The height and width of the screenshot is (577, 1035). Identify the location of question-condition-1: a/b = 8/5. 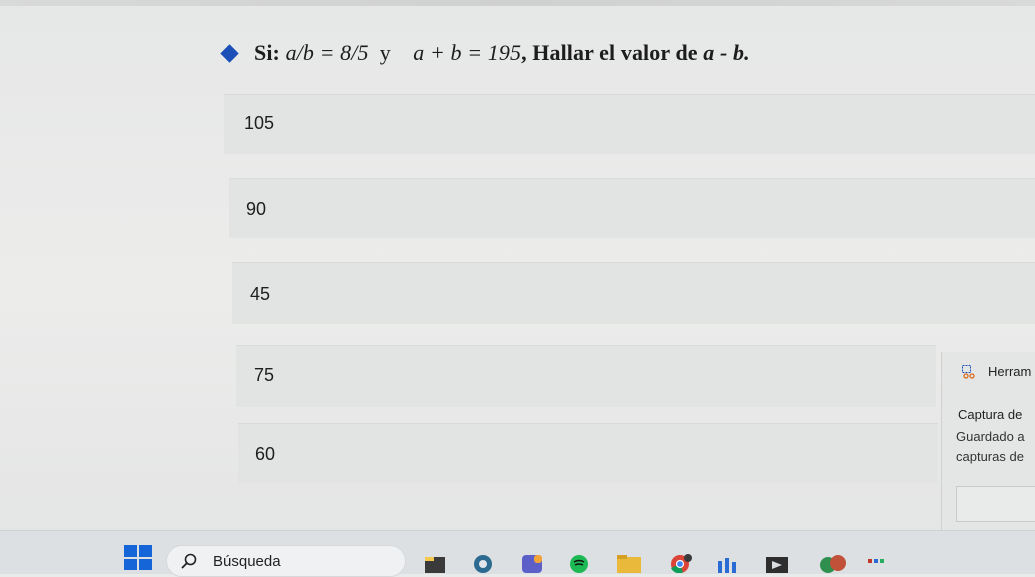
(327, 52).